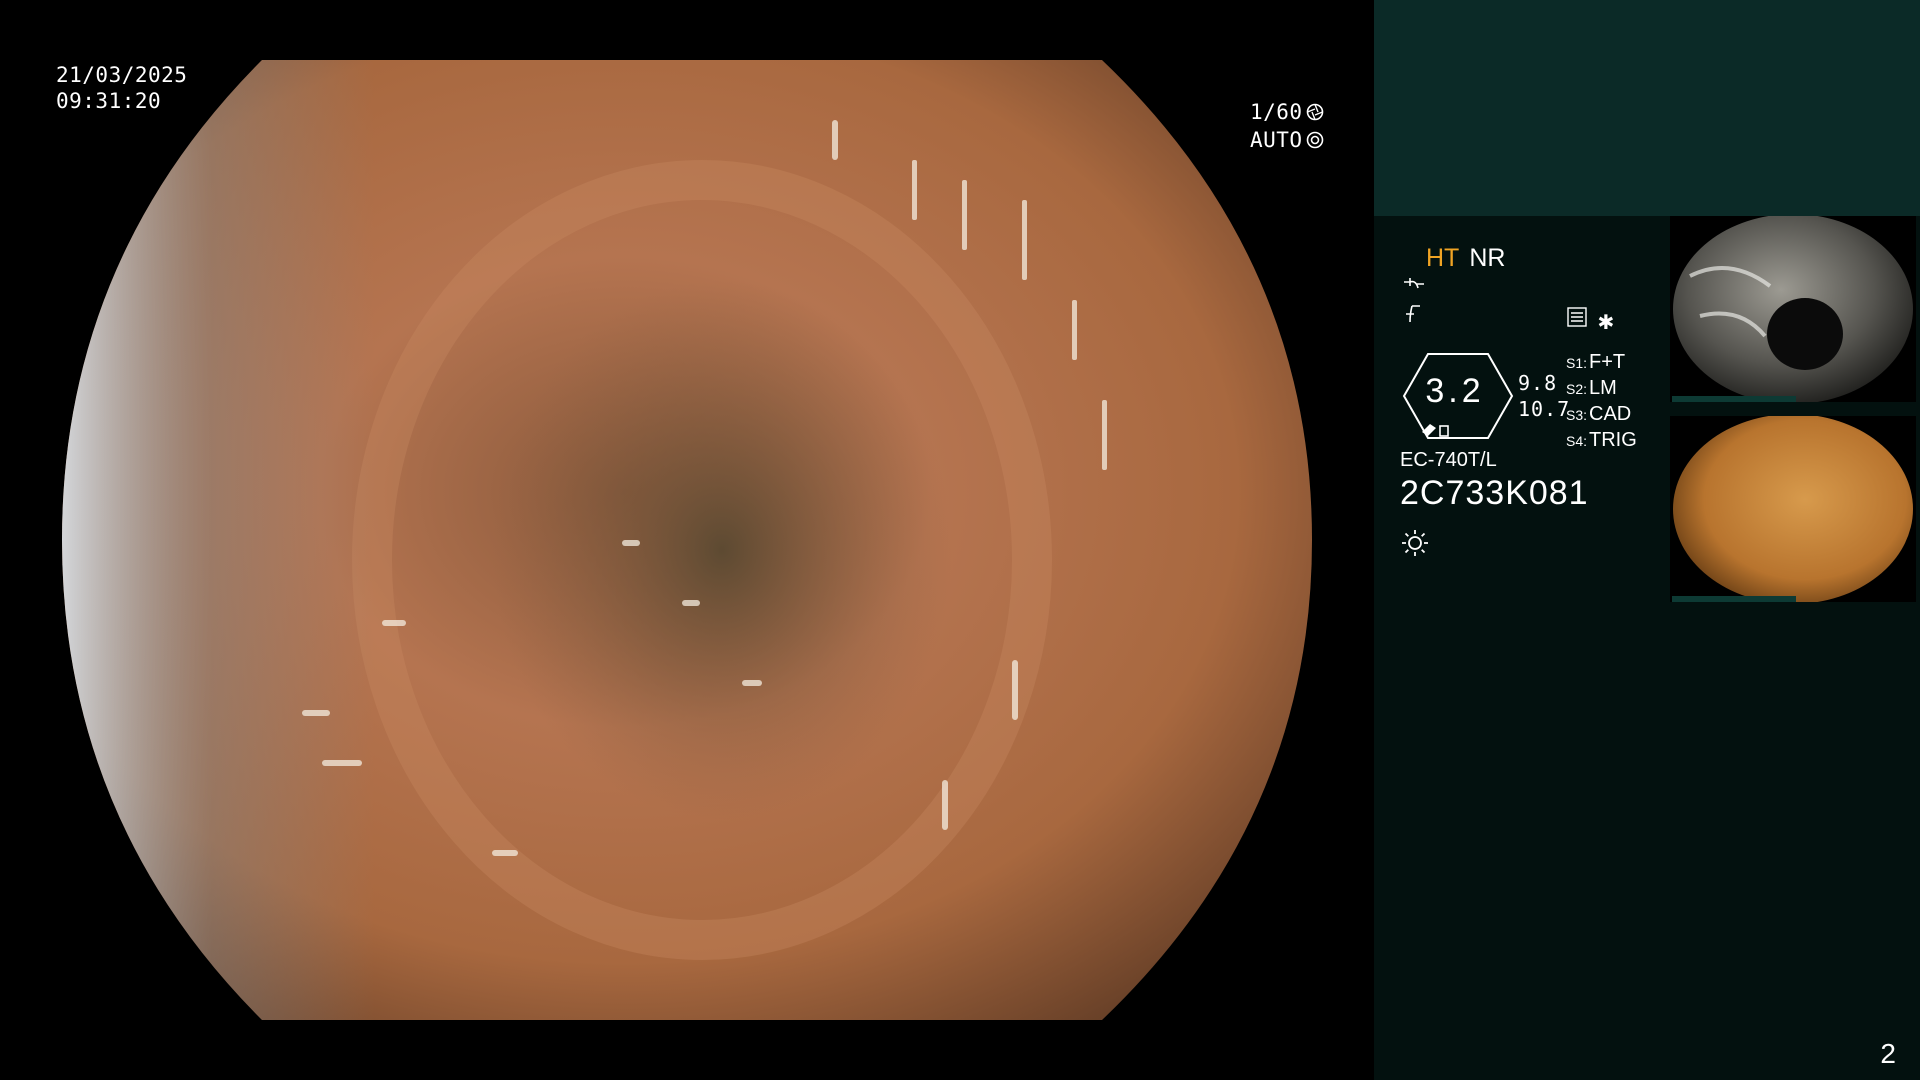  Describe the element at coordinates (1276, 140) in the screenshot. I see `exposure-mode-text: AUTO` at that location.